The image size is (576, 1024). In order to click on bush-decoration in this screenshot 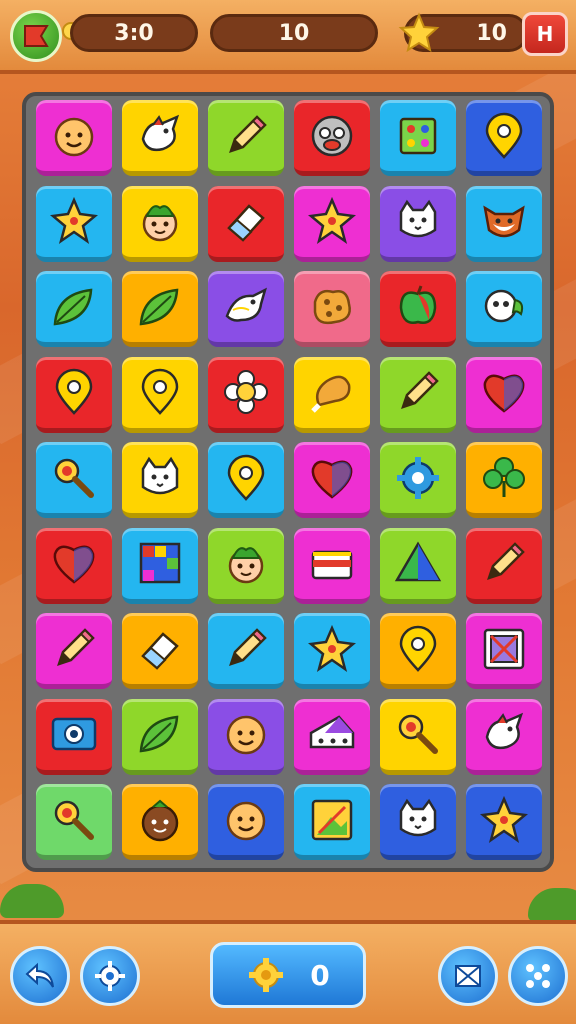, I will do `click(552, 905)`.